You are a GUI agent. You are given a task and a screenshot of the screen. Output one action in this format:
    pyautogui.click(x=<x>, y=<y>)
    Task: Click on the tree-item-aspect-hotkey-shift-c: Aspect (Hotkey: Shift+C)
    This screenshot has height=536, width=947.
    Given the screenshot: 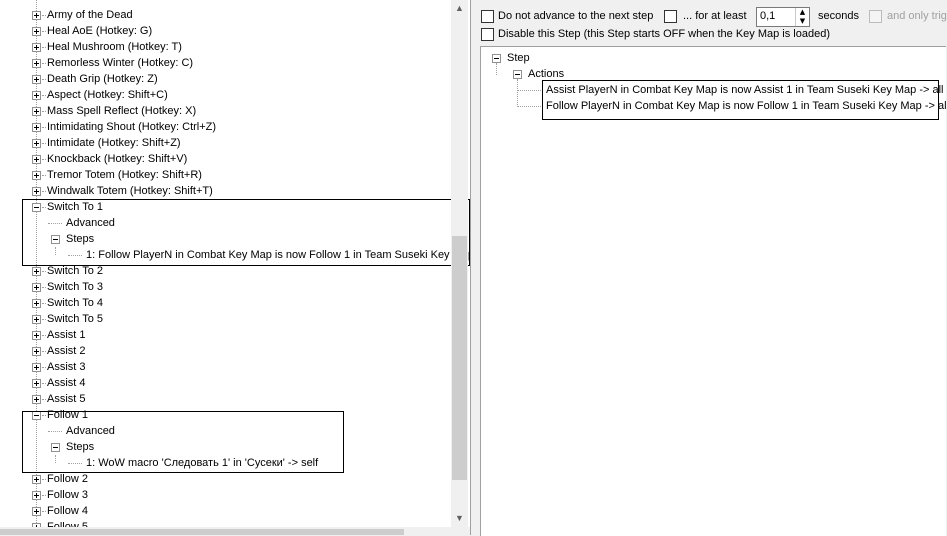 What is the action you would take?
    pyautogui.click(x=107, y=95)
    